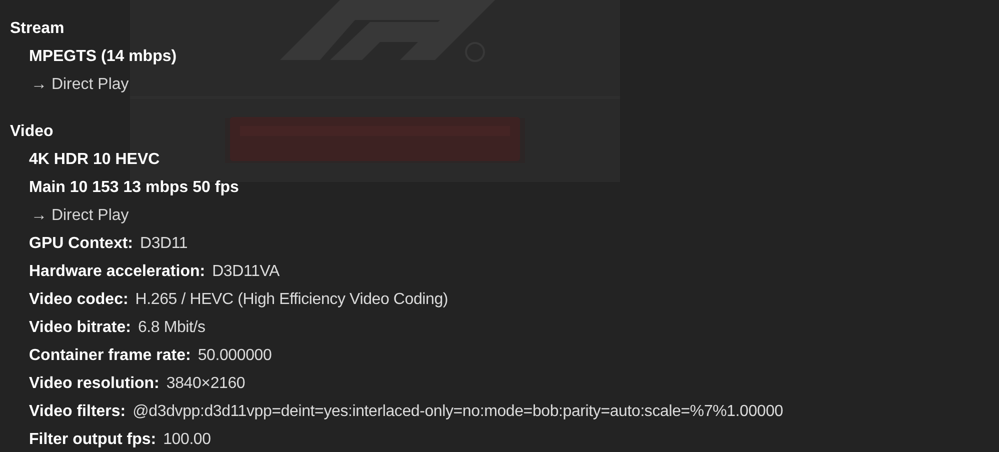  What do you see at coordinates (164, 243) in the screenshot?
I see `field-value: D3D11` at bounding box center [164, 243].